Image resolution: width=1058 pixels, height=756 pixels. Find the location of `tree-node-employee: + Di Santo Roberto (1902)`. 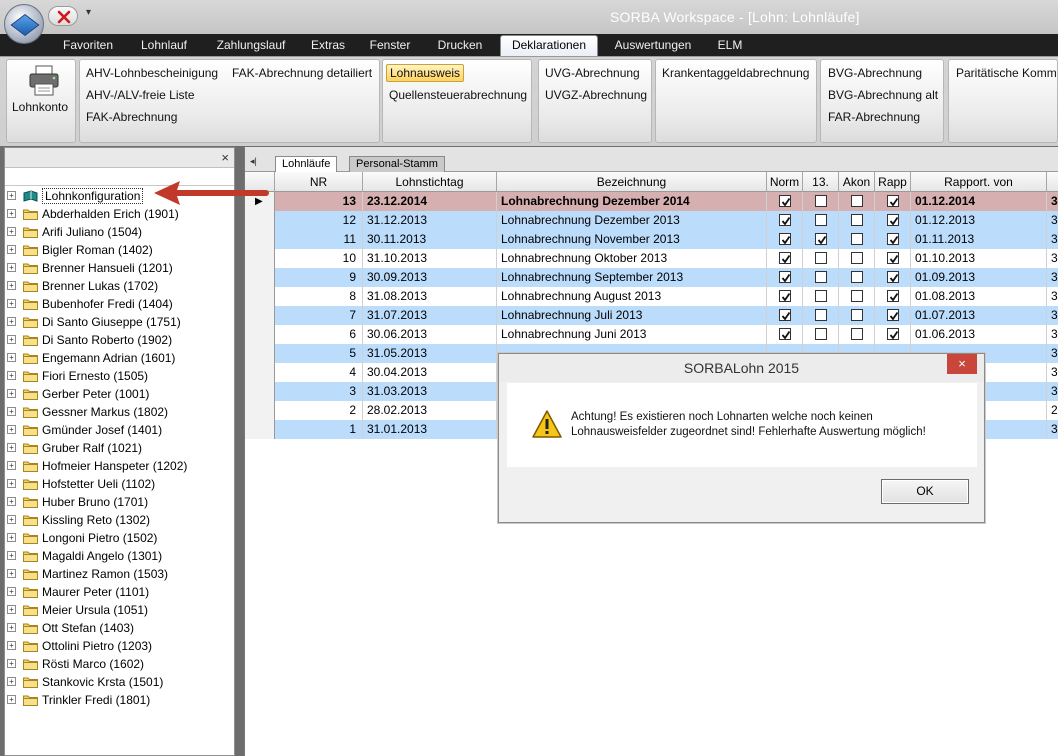

tree-node-employee: + Di Santo Roberto (1902) is located at coordinates (119, 340).